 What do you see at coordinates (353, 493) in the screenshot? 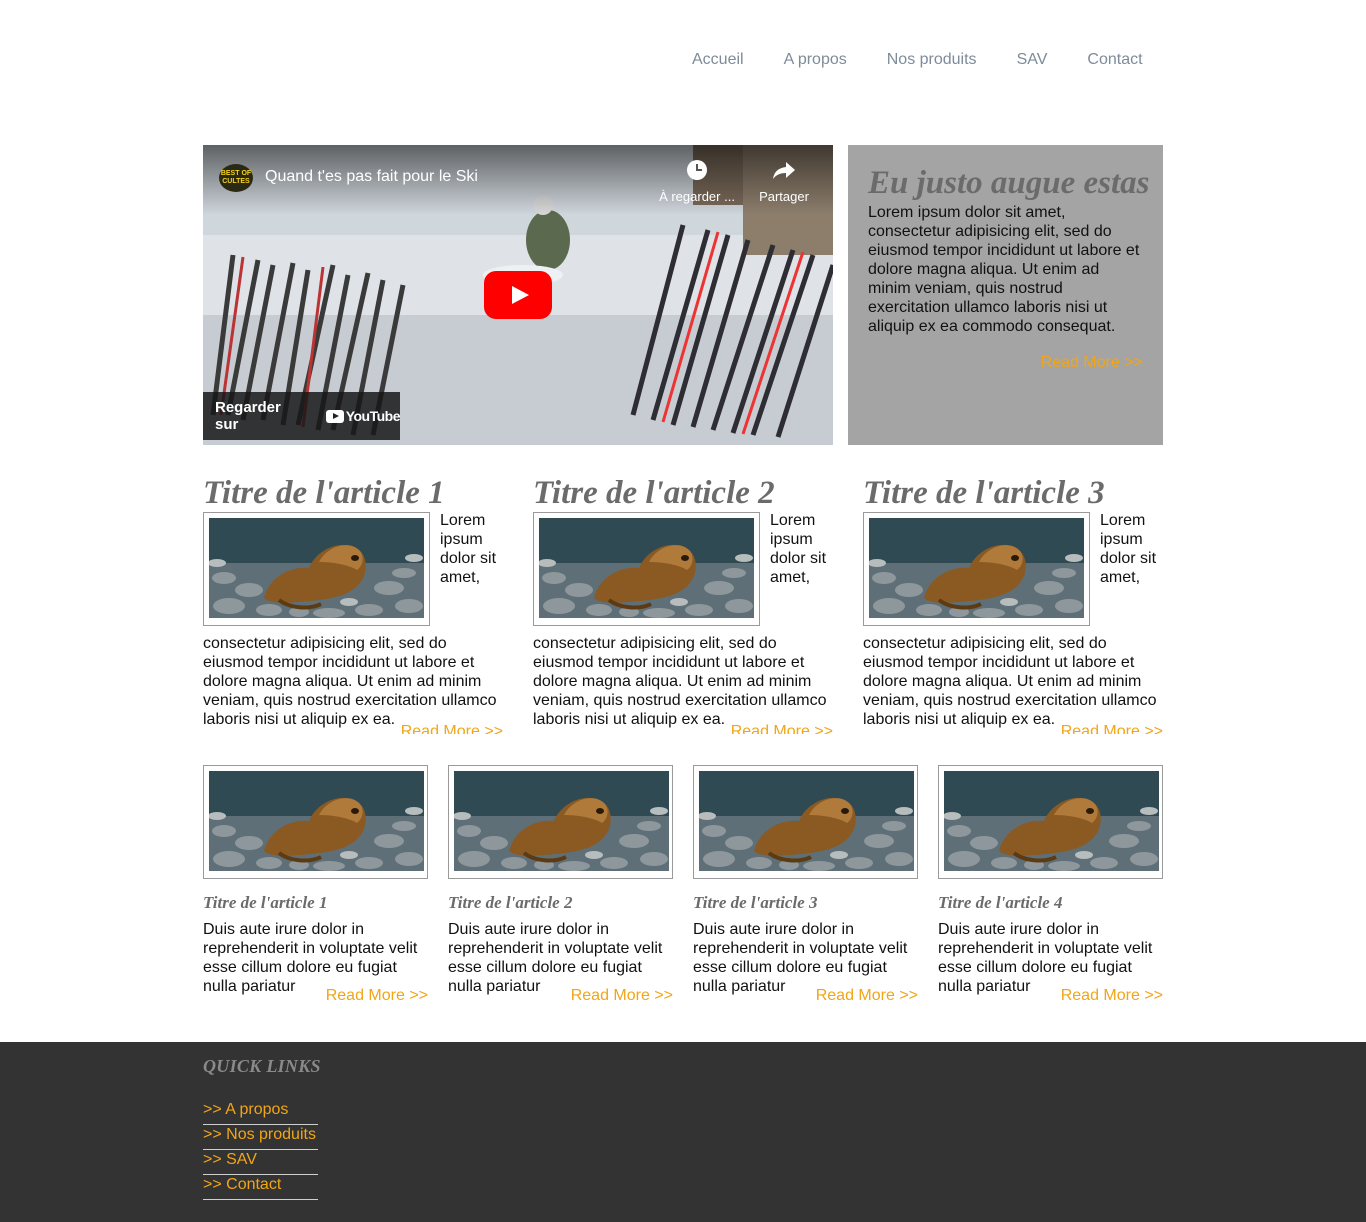
I see `article-title: Titre de l'article 1` at bounding box center [353, 493].